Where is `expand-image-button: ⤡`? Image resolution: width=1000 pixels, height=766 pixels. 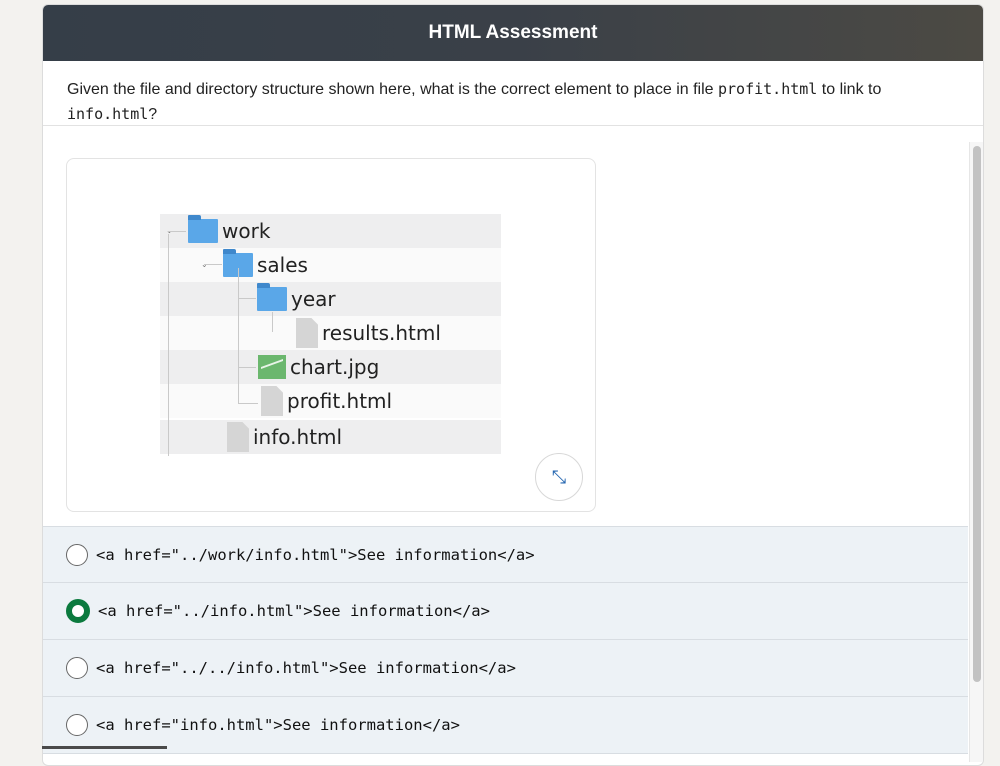
expand-image-button: ⤡ is located at coordinates (559, 477).